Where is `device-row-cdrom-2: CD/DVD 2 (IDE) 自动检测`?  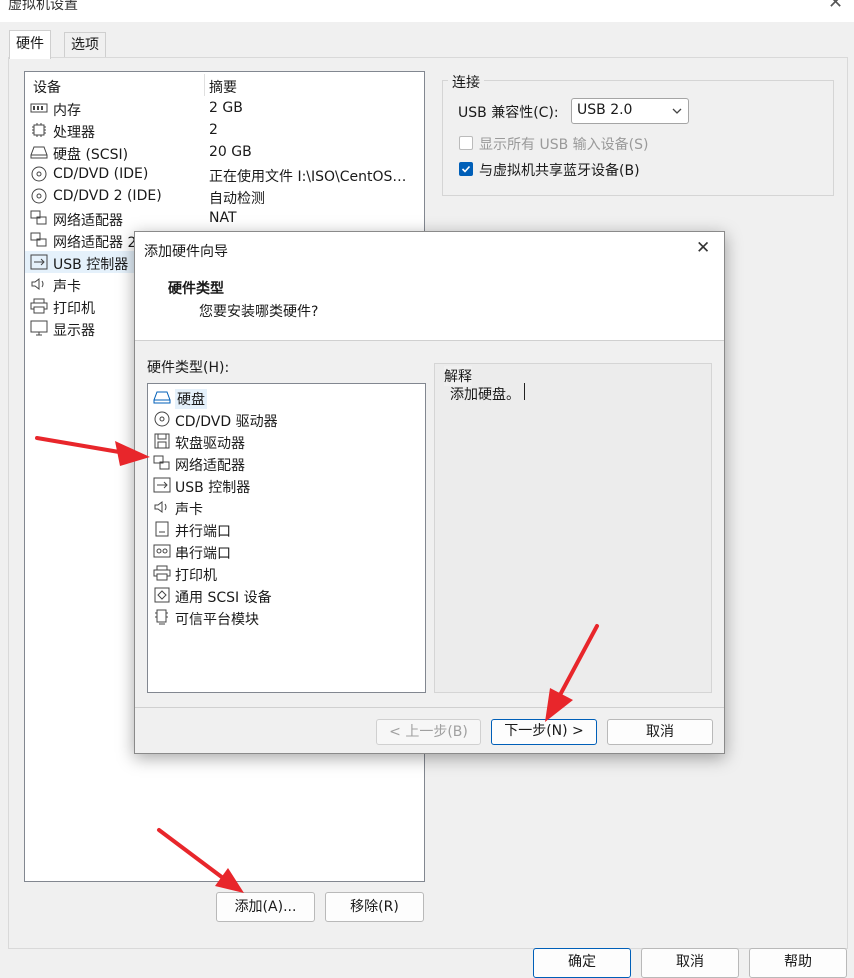
device-row-cdrom-2: CD/DVD 2 (IDE) 自动检测 is located at coordinates (224, 196).